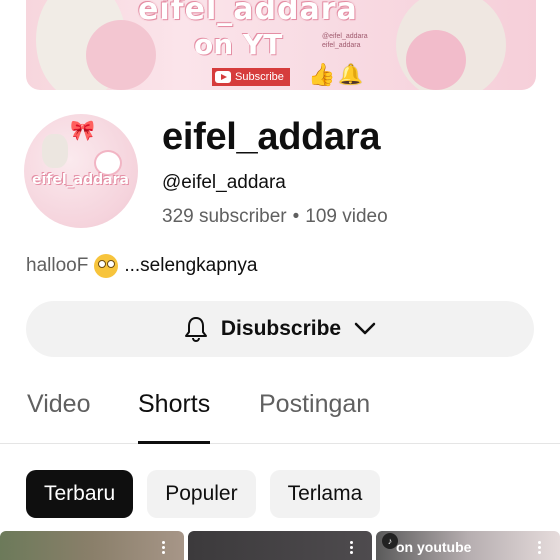 This screenshot has width=560, height=560. I want to click on youtube-logo-icon, so click(223, 77).